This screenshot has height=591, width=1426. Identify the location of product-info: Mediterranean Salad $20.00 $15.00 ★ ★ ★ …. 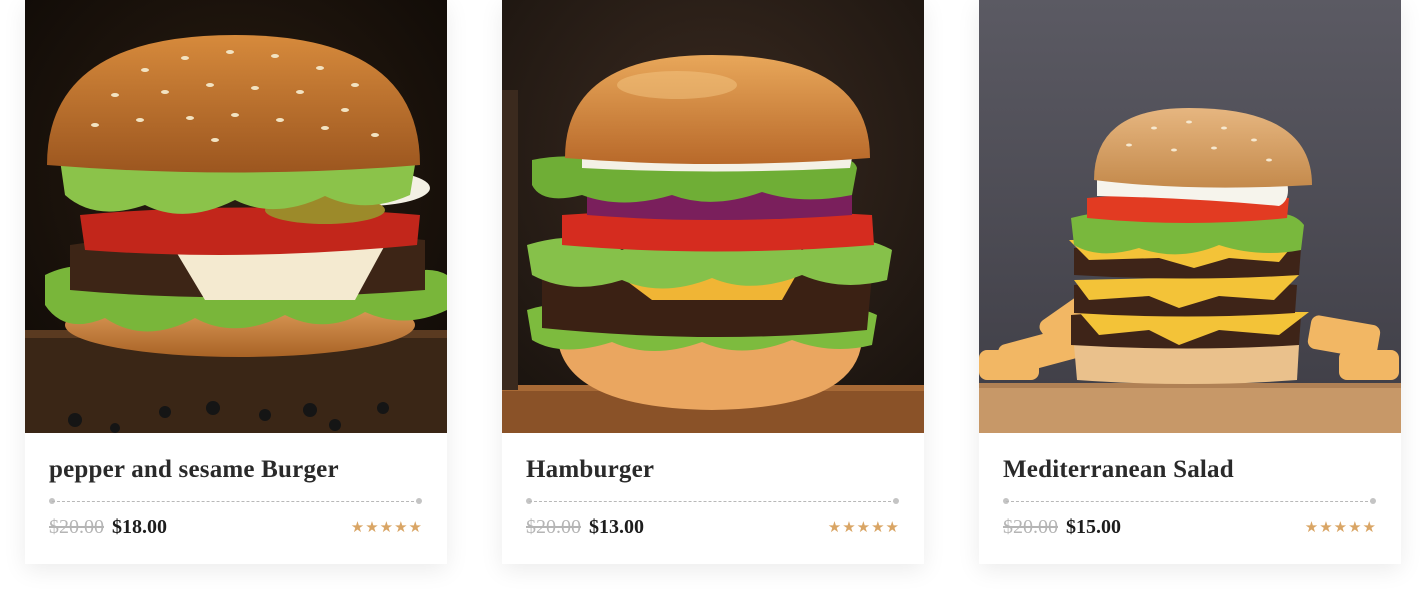
(1190, 486).